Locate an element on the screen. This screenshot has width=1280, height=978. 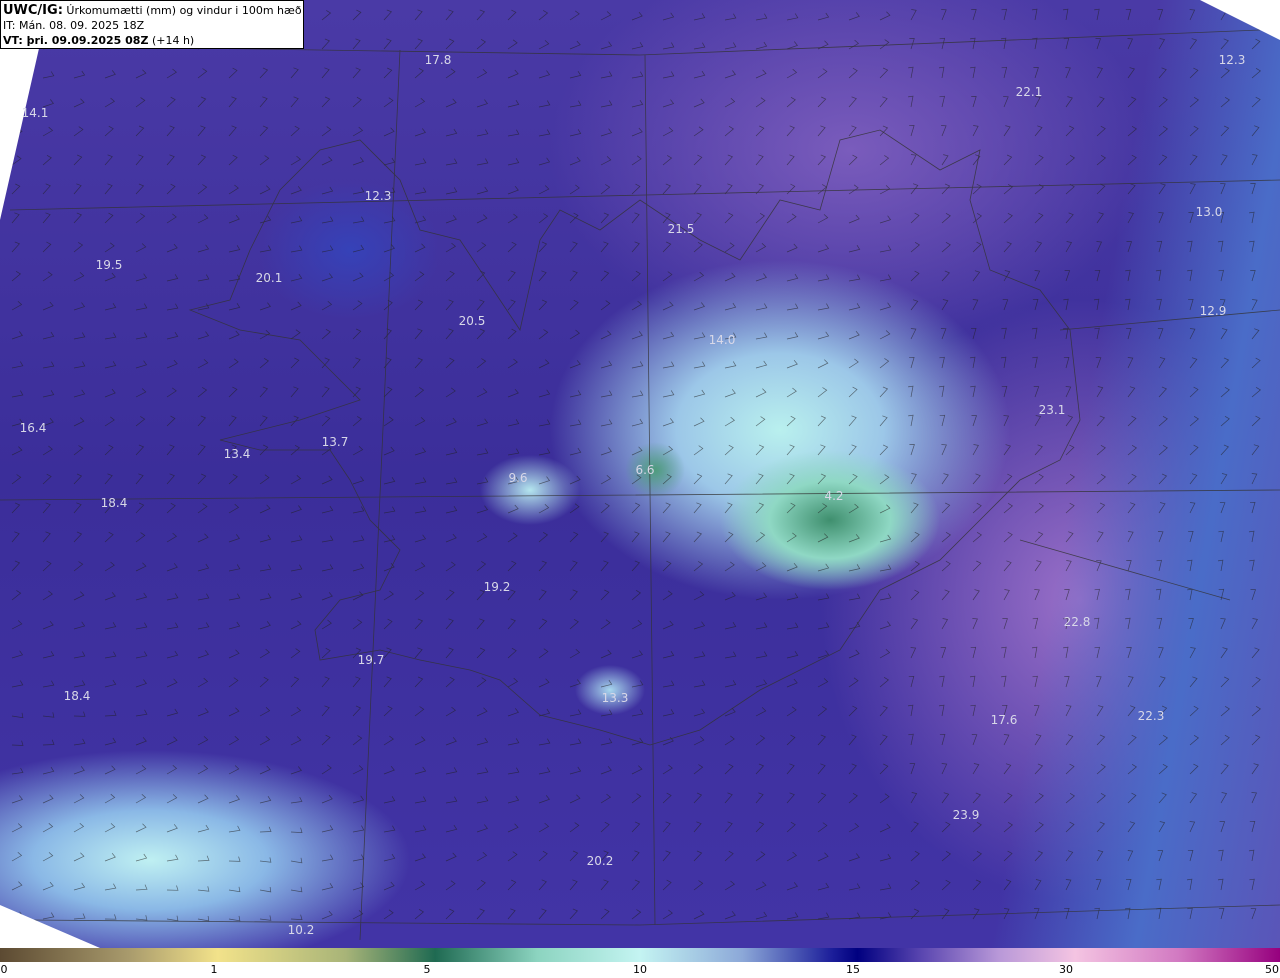
value-label: 13.7 is located at coordinates (335, 442).